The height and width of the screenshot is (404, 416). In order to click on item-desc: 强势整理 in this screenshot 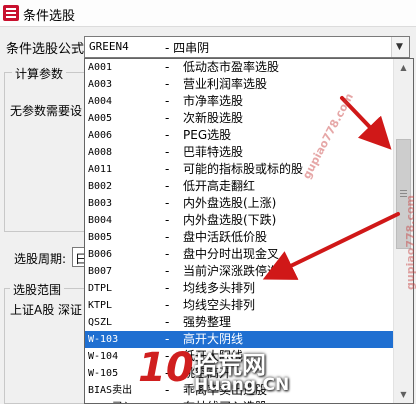, I will do `click(207, 322)`.